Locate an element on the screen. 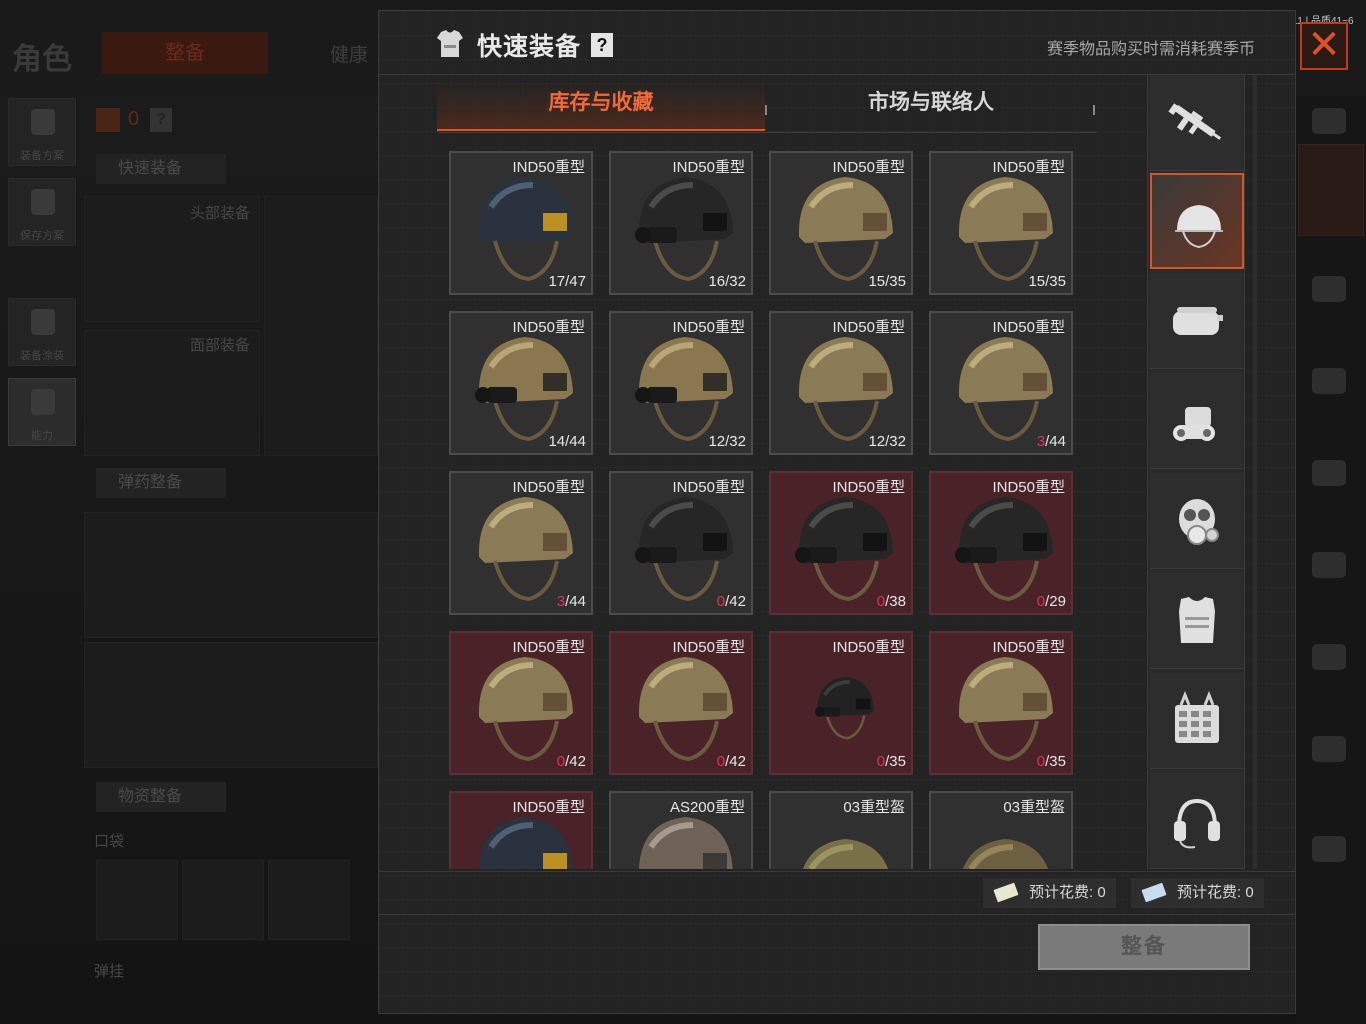  background-tab-health: 健康 is located at coordinates (349, 55).